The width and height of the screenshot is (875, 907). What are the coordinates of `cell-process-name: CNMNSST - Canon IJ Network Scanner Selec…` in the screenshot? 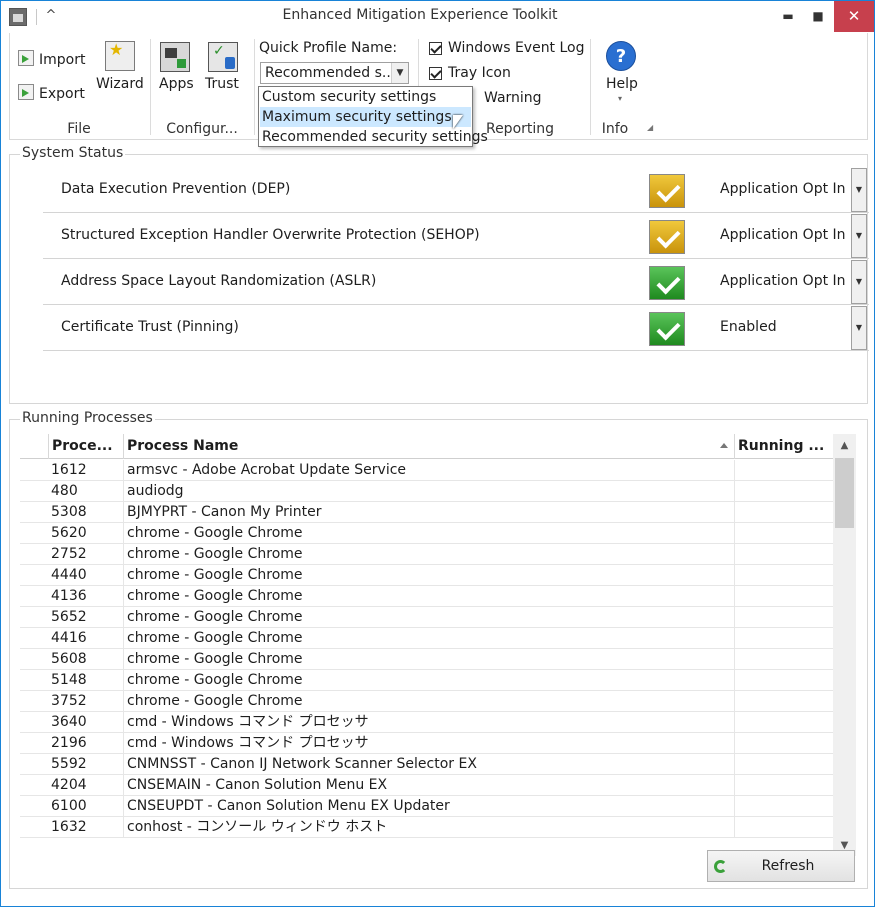 It's located at (428, 764).